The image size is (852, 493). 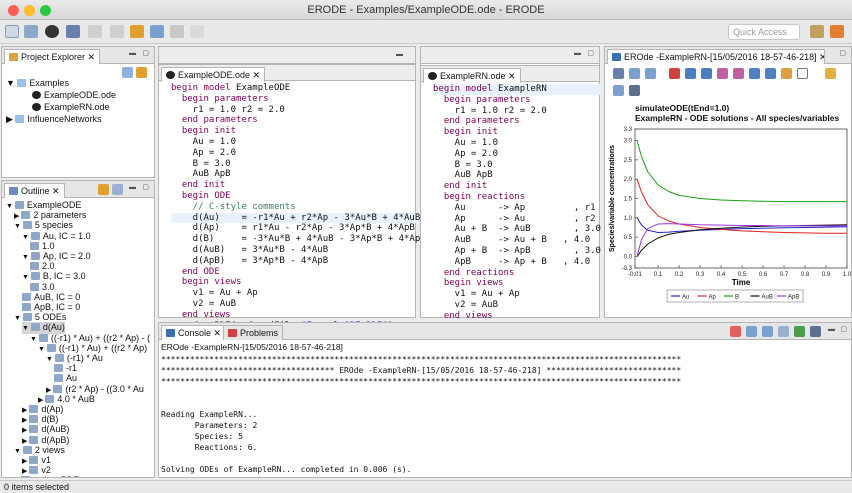 What do you see at coordinates (141, 72) in the screenshot?
I see `link-editor-icon` at bounding box center [141, 72].